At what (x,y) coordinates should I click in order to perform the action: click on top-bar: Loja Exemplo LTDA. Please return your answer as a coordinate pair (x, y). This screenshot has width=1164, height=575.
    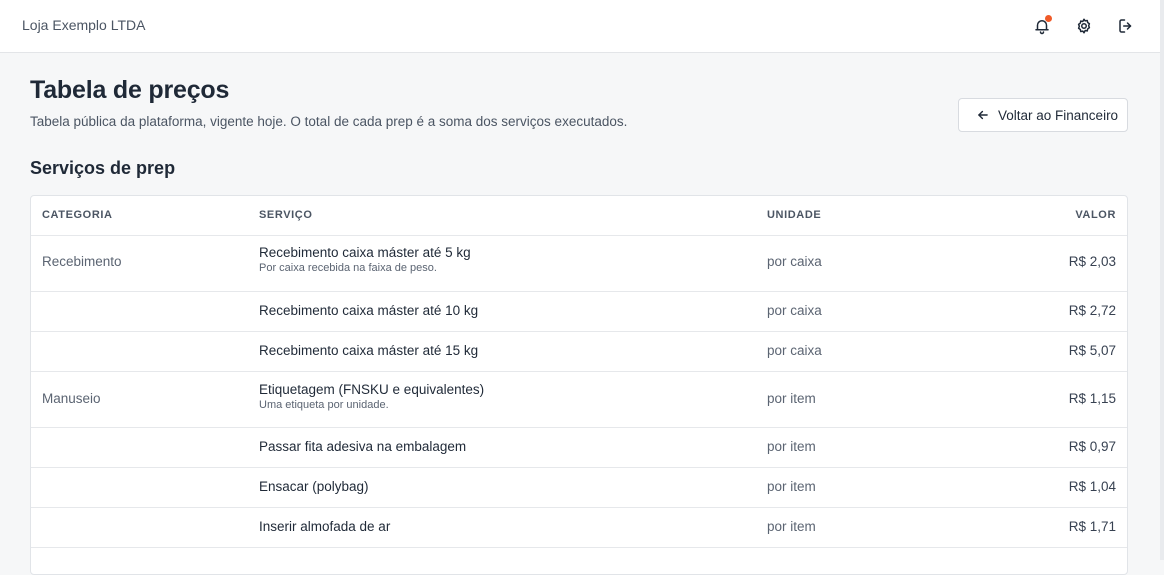
    Looking at the image, I should click on (580, 26).